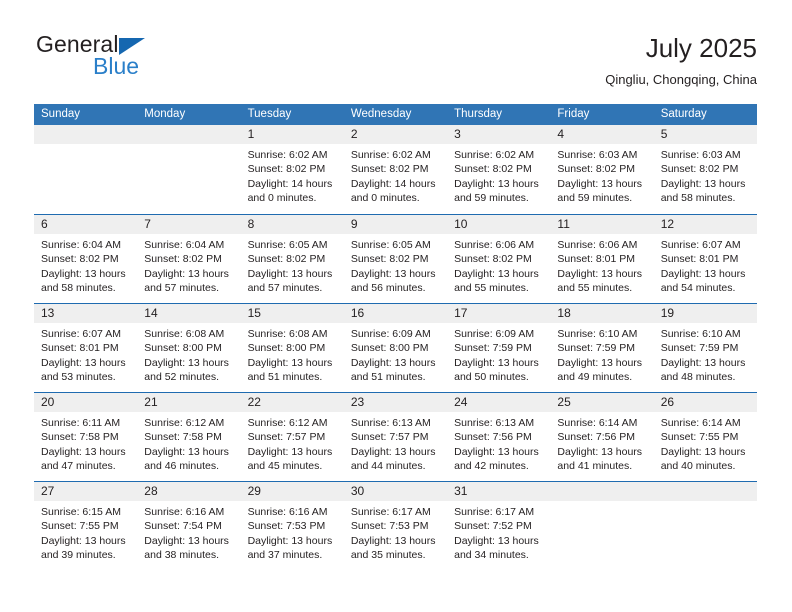 The height and width of the screenshot is (612, 792). What do you see at coordinates (86, 224) in the screenshot?
I see `day-number-band: 6` at bounding box center [86, 224].